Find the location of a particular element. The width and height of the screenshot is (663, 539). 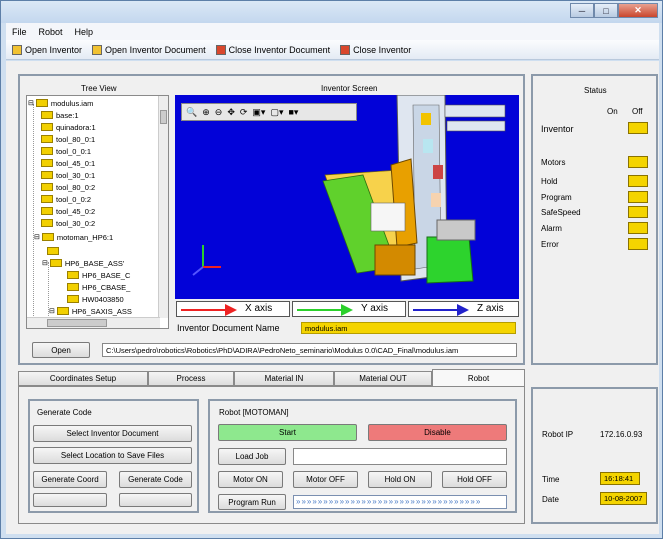

job-field is located at coordinates (400, 456).